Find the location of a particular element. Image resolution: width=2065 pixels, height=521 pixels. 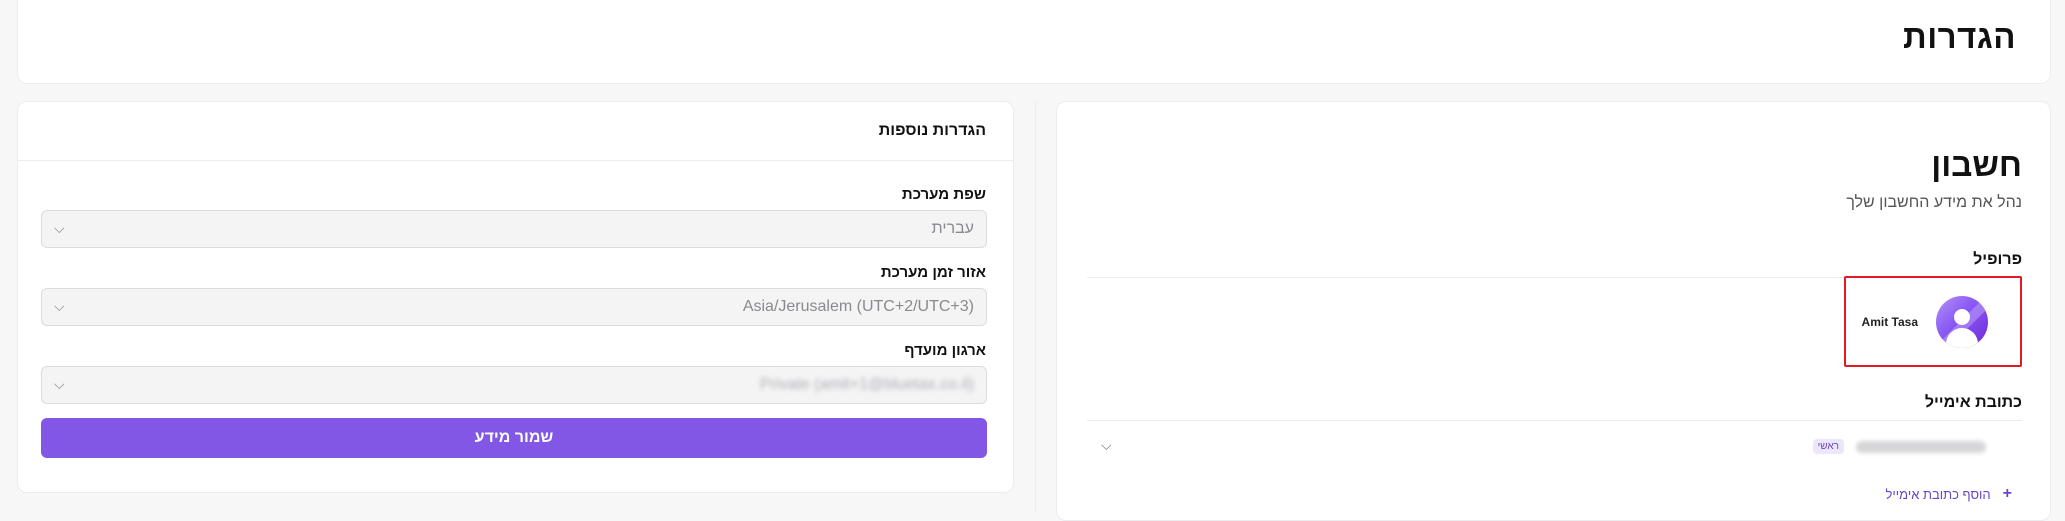

settings-title: הגדרות נוספות is located at coordinates (932, 130).